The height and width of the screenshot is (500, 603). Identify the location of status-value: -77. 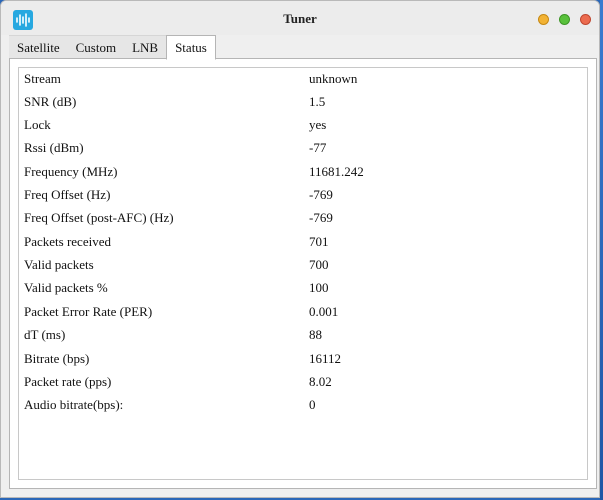
(318, 147).